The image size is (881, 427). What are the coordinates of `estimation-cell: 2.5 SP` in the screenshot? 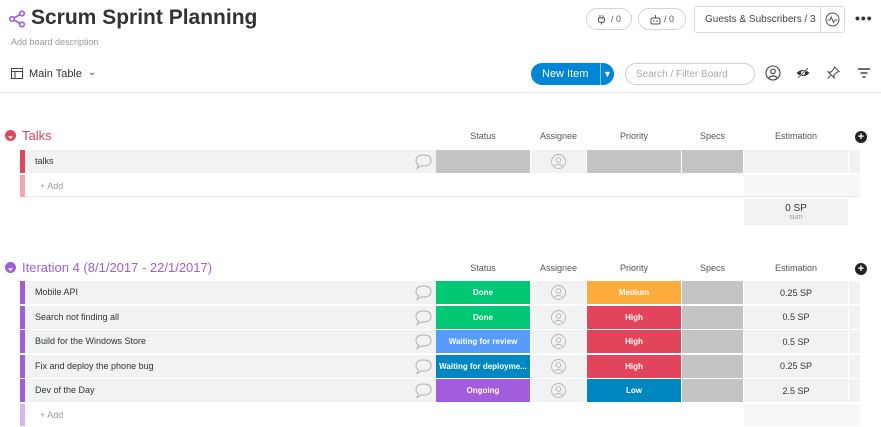 It's located at (796, 390).